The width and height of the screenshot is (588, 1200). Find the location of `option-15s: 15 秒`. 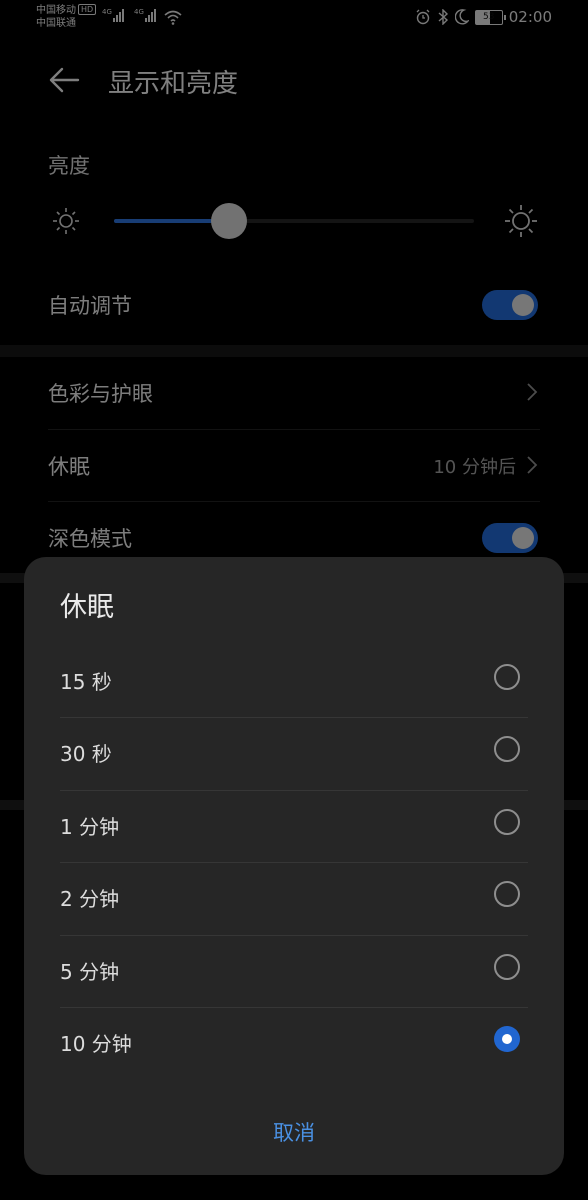

option-15s: 15 秒 is located at coordinates (294, 682).